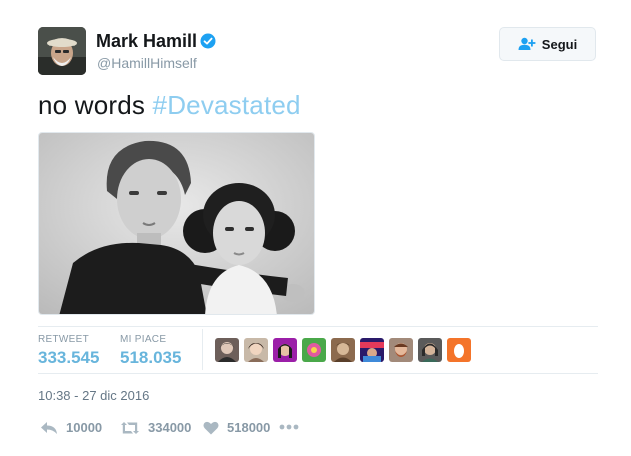  Describe the element at coordinates (559, 44) in the screenshot. I see `follow-button-label: Segui` at that location.